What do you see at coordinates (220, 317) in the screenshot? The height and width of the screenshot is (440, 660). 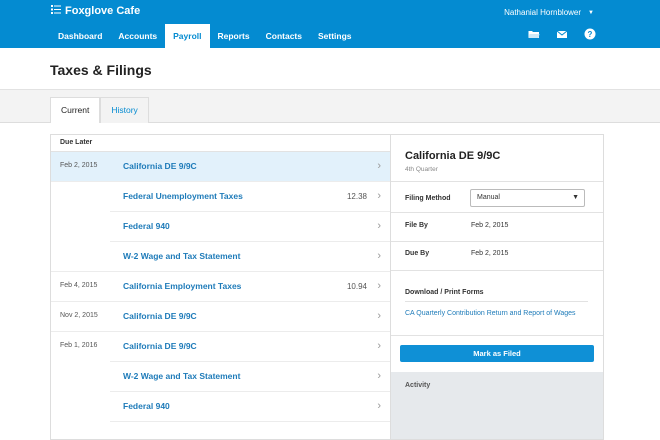 I see `filing-row: Nov 2, 2015 California DE 9/9C ›` at bounding box center [220, 317].